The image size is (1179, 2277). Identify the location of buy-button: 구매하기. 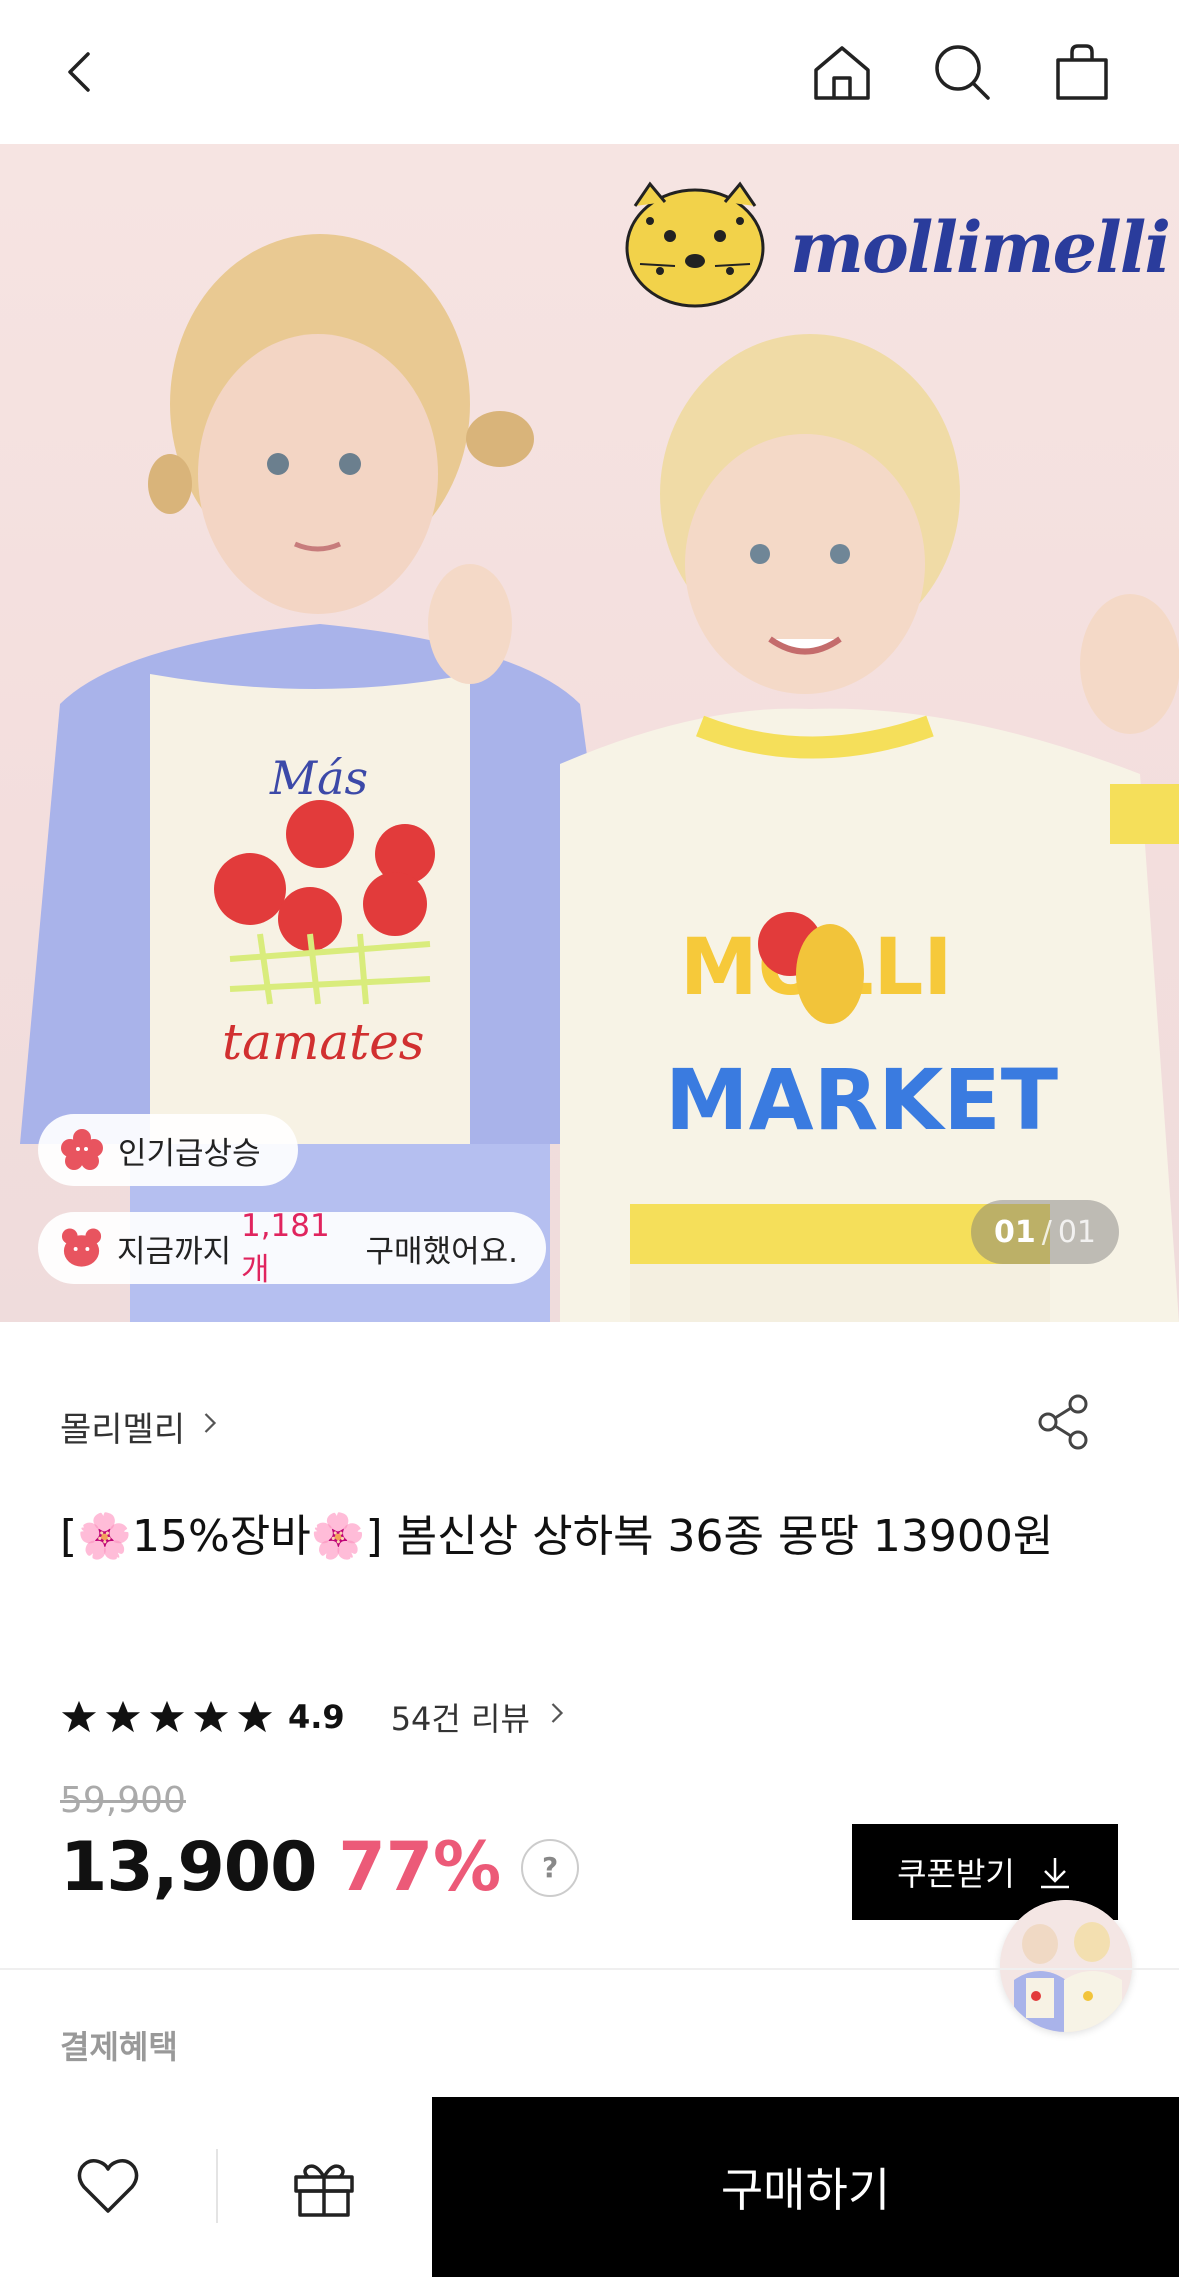
(805, 2187).